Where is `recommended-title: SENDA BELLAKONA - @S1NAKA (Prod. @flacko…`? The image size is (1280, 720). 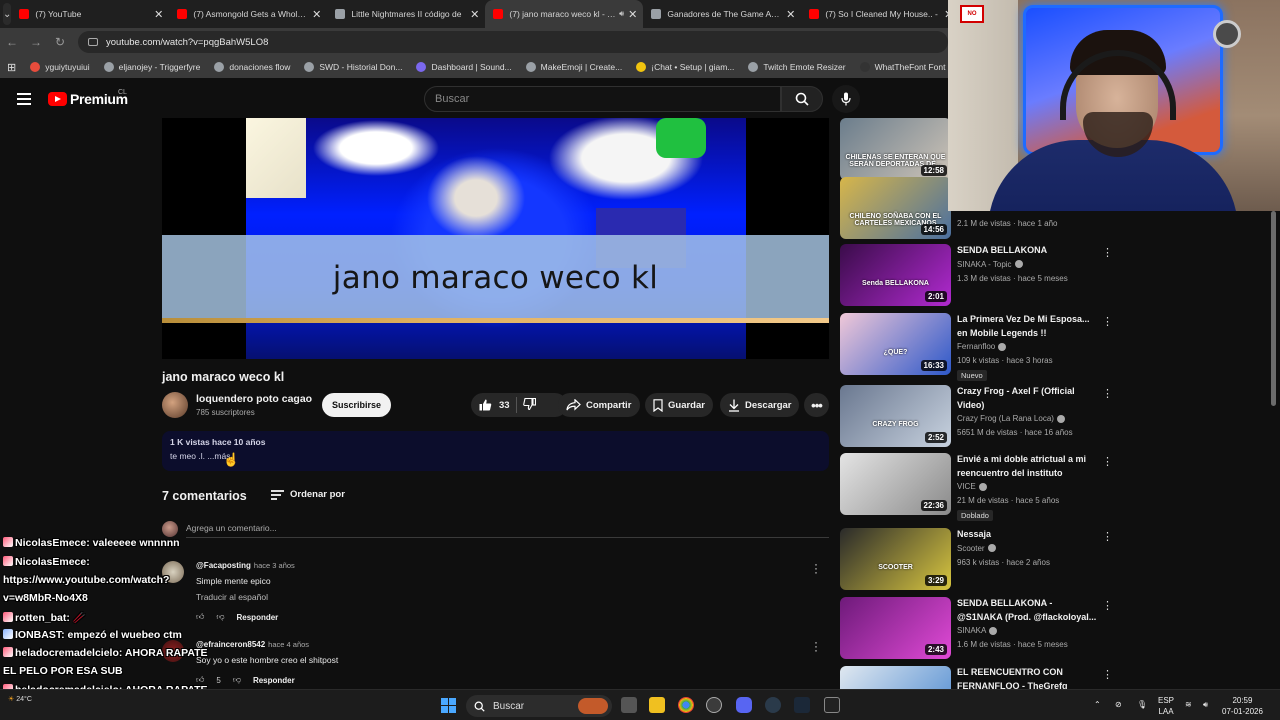 recommended-title: SENDA BELLAKONA - @S1NAKA (Prod. @flacko… is located at coordinates (1027, 610).